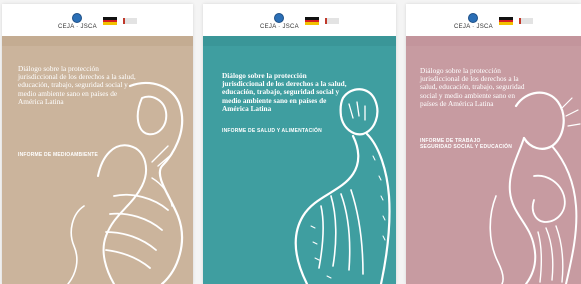 The width and height of the screenshot is (581, 284). Describe the element at coordinates (58, 155) in the screenshot. I see `cover-report-label: INFORME DE MEDIOAMBIENTE` at that location.